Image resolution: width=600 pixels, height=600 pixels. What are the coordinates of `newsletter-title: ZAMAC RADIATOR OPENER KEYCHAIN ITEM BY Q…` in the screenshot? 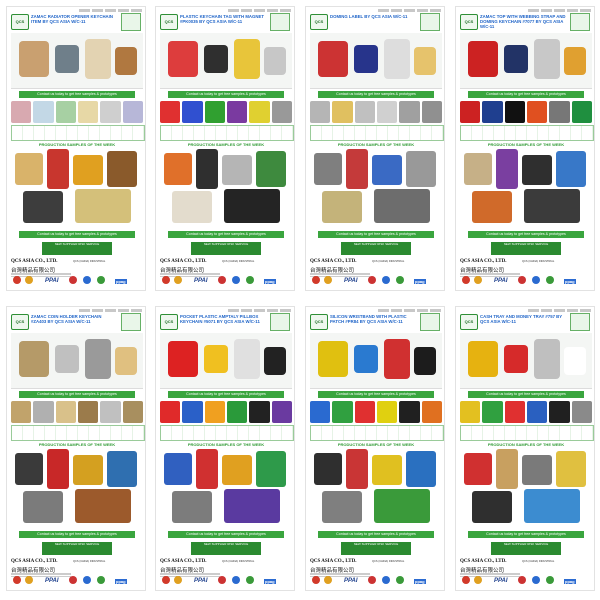 It's located at (74, 19).